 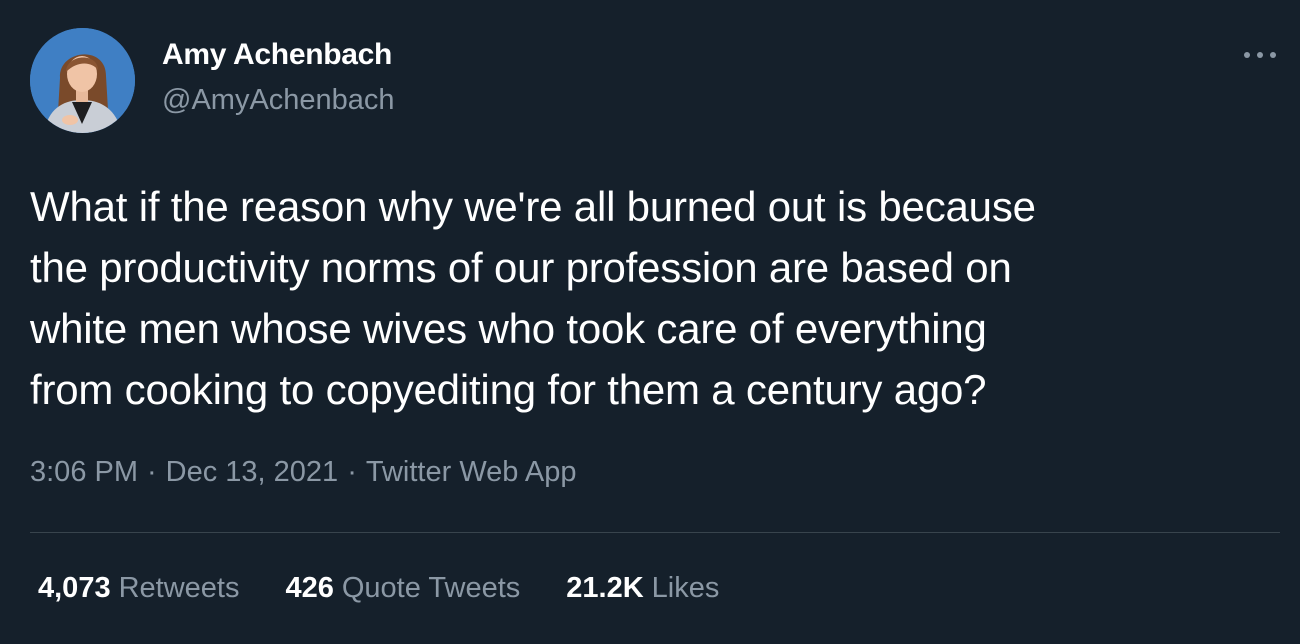 What do you see at coordinates (278, 100) in the screenshot?
I see `author-handle: @AmyAchenbach` at bounding box center [278, 100].